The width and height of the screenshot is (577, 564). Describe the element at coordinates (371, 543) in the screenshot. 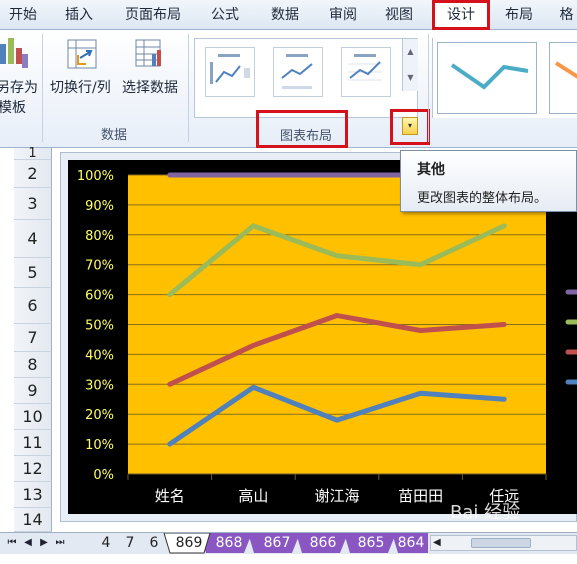

I see `sheet-tab: 865` at that location.